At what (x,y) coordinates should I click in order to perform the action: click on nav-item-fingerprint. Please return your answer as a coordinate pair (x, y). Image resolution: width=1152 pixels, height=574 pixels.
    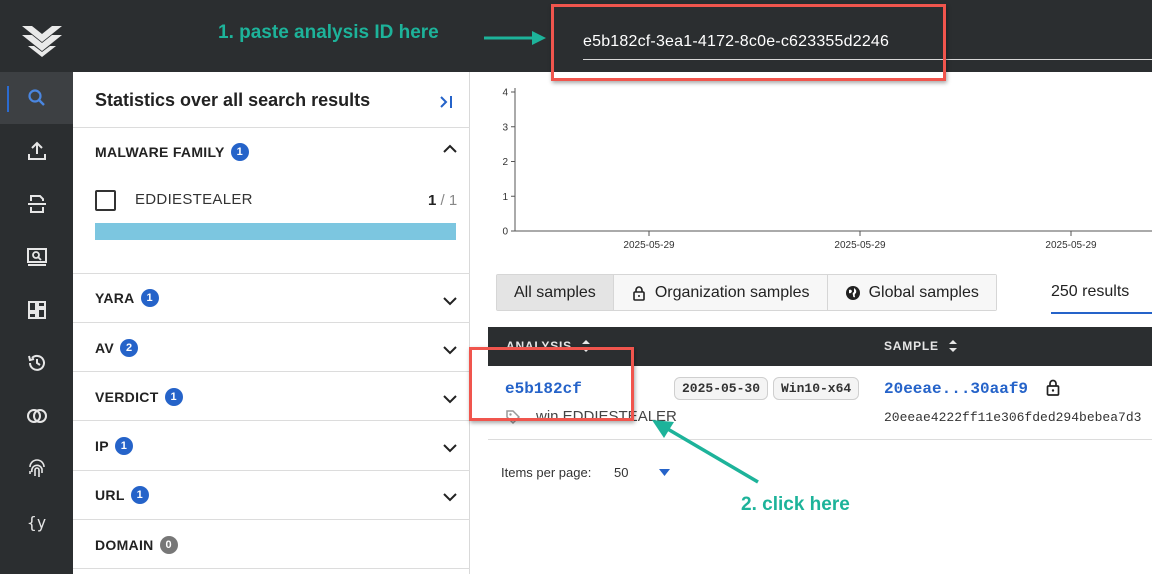
    Looking at the image, I should click on (36, 469).